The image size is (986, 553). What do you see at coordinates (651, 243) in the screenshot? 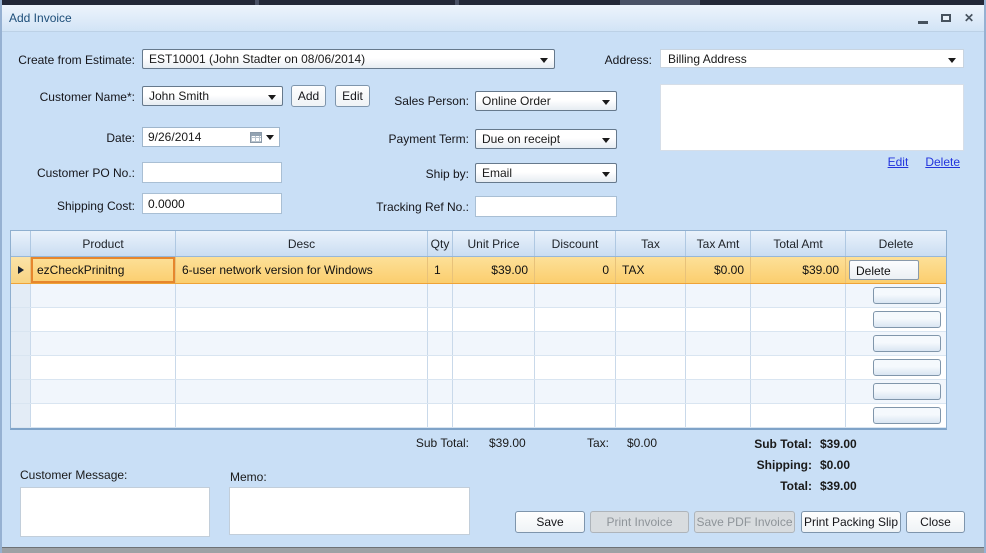
I see `col-tax: Tax` at bounding box center [651, 243].